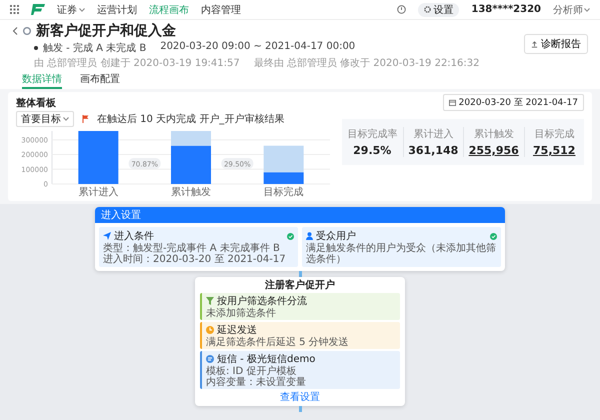 The image size is (600, 420). What do you see at coordinates (513, 102) in the screenshot?
I see `date-range-picker: 2020-03-20 至 2021-04-17` at bounding box center [513, 102].